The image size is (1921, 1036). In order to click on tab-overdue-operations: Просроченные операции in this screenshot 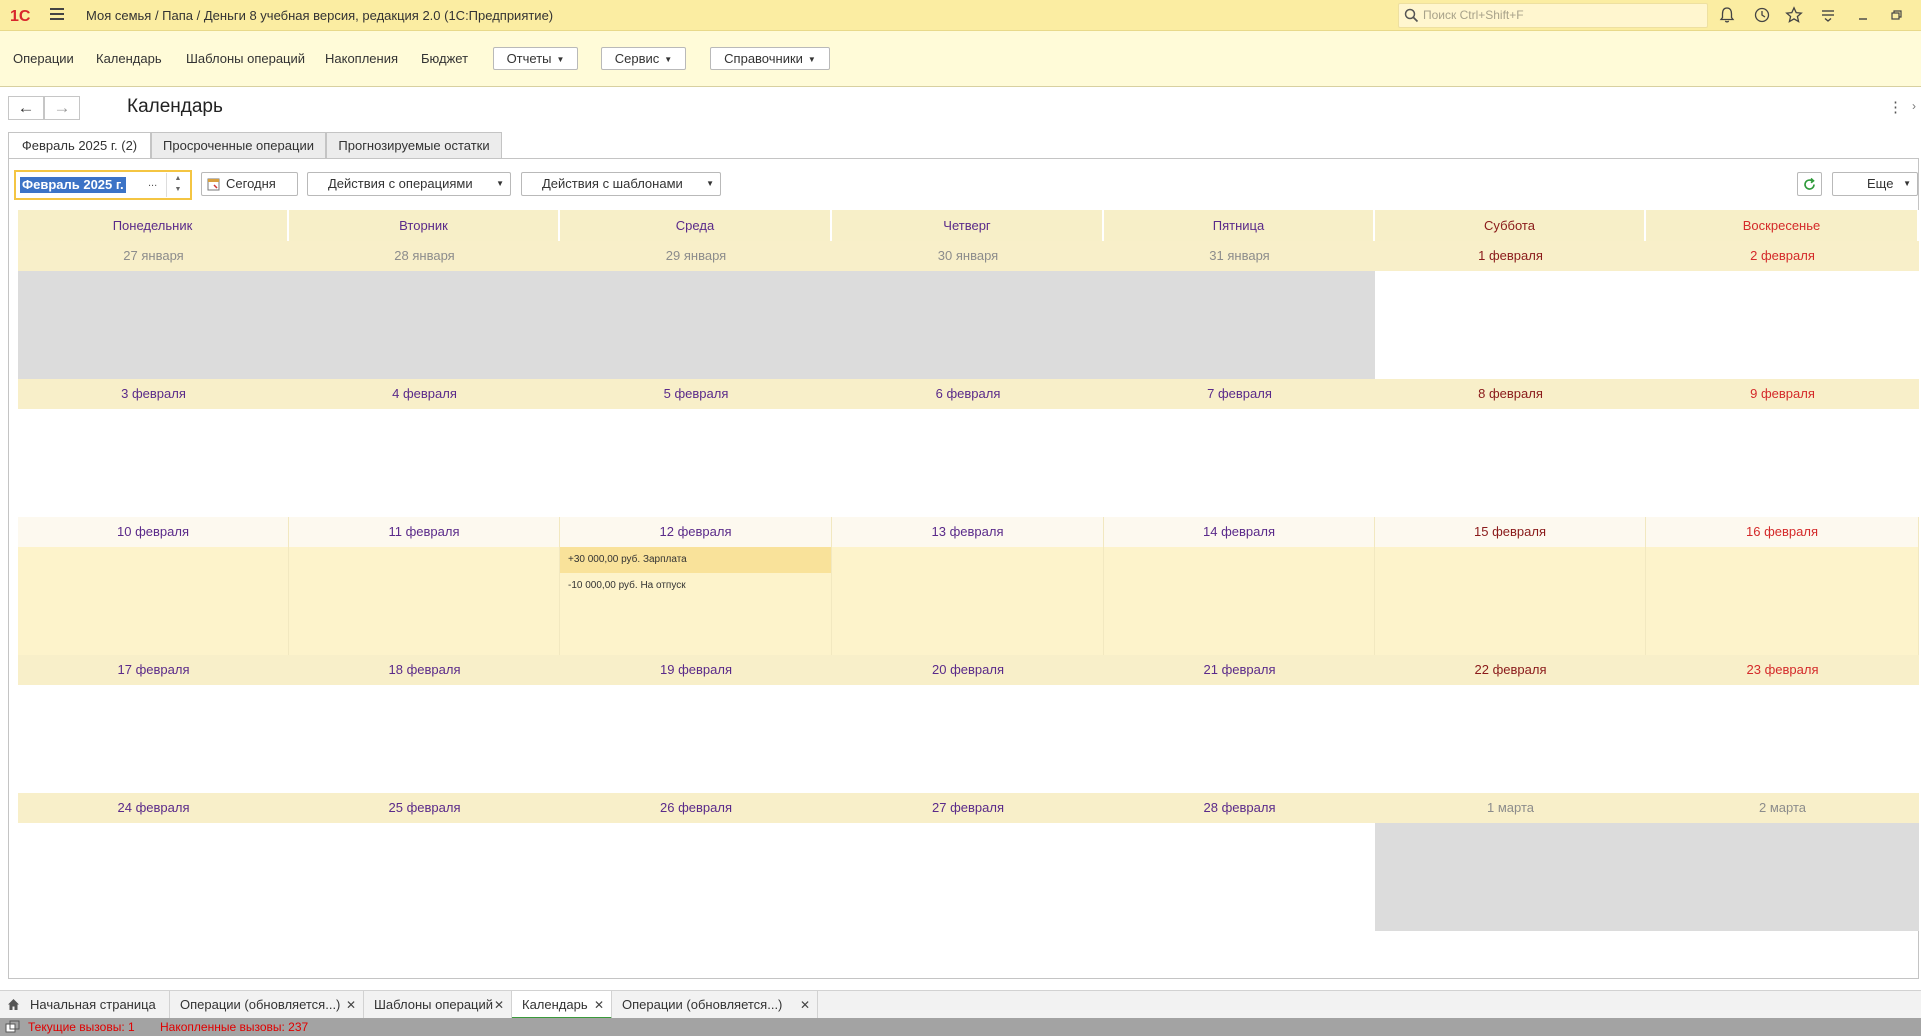, I will do `click(238, 145)`.